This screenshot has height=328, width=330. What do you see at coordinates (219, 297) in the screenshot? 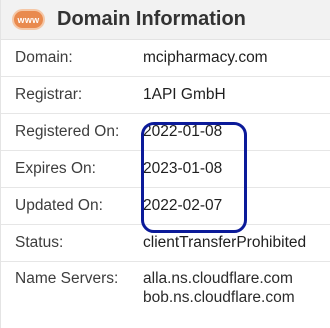
I see `name-server-item: bob.ns.cloudflare.com` at bounding box center [219, 297].